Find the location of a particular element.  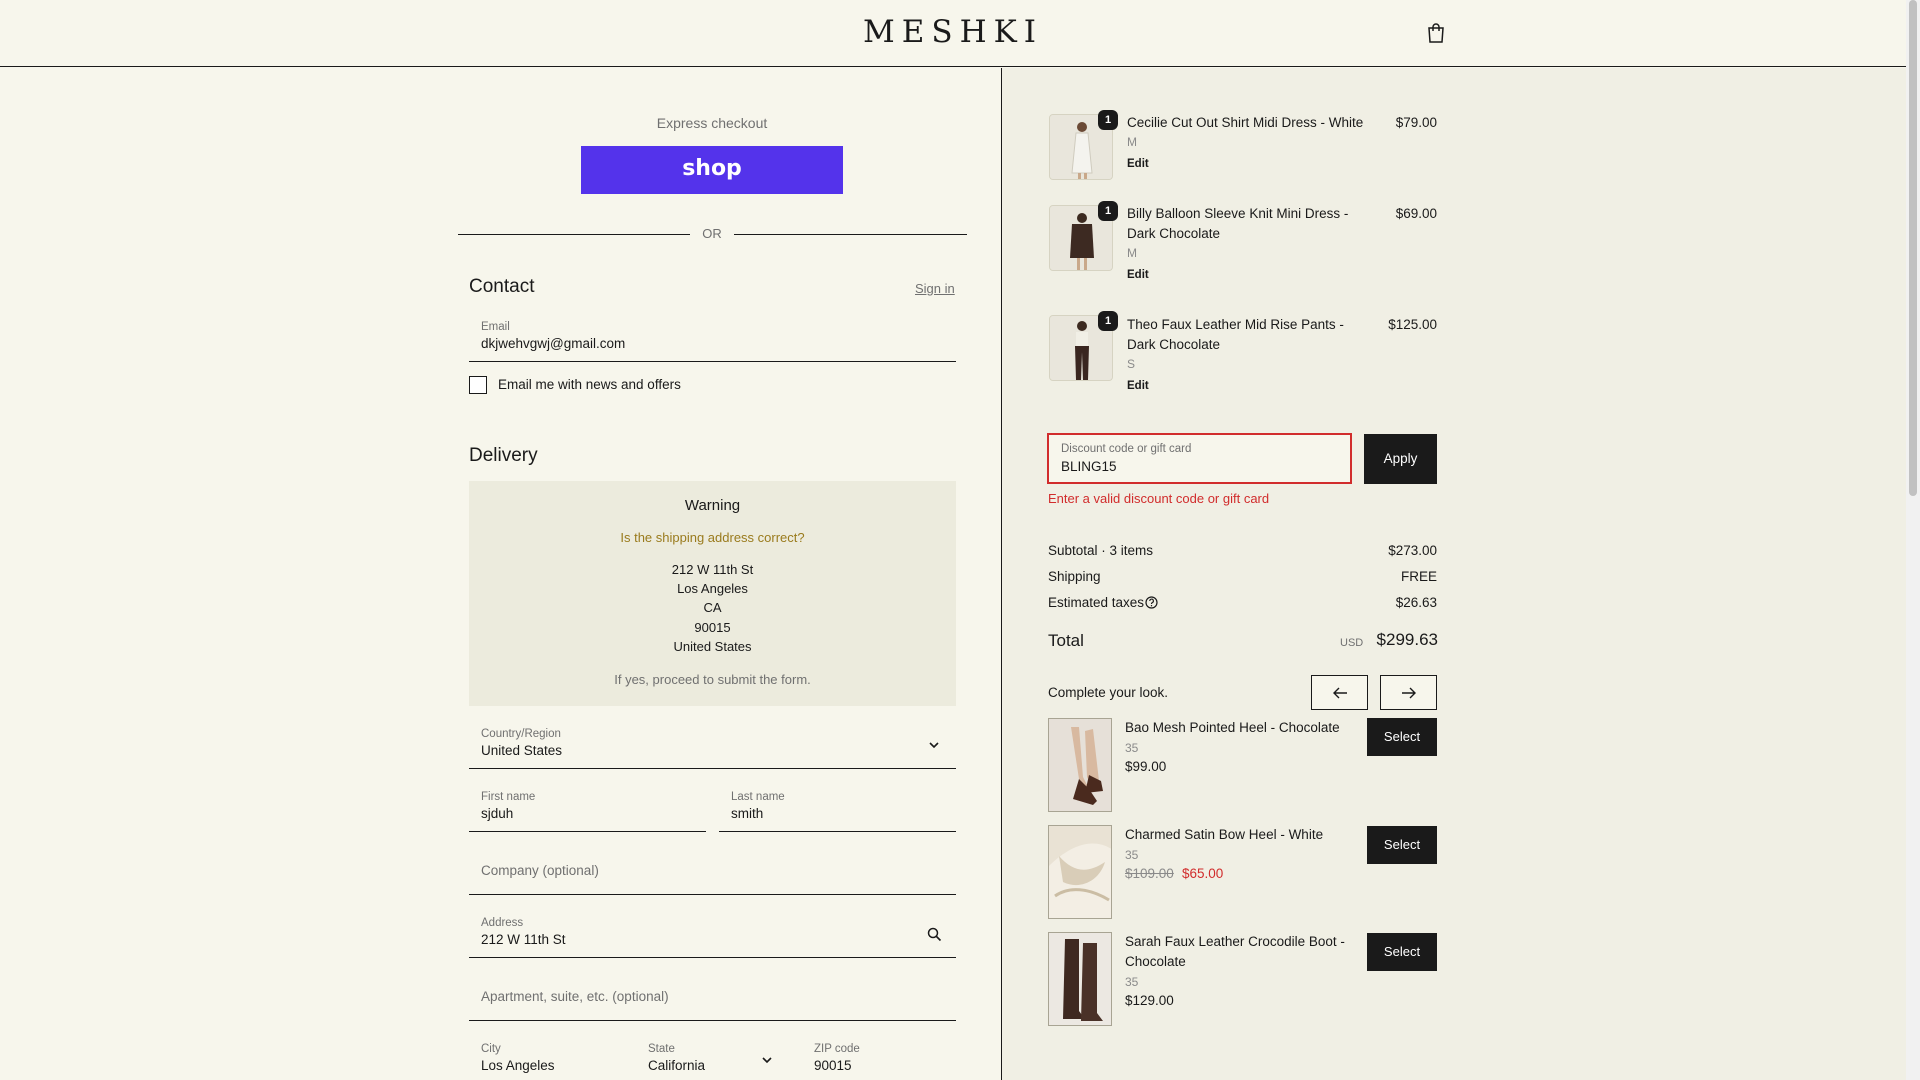

warning-address-line: CA is located at coordinates (712, 607).